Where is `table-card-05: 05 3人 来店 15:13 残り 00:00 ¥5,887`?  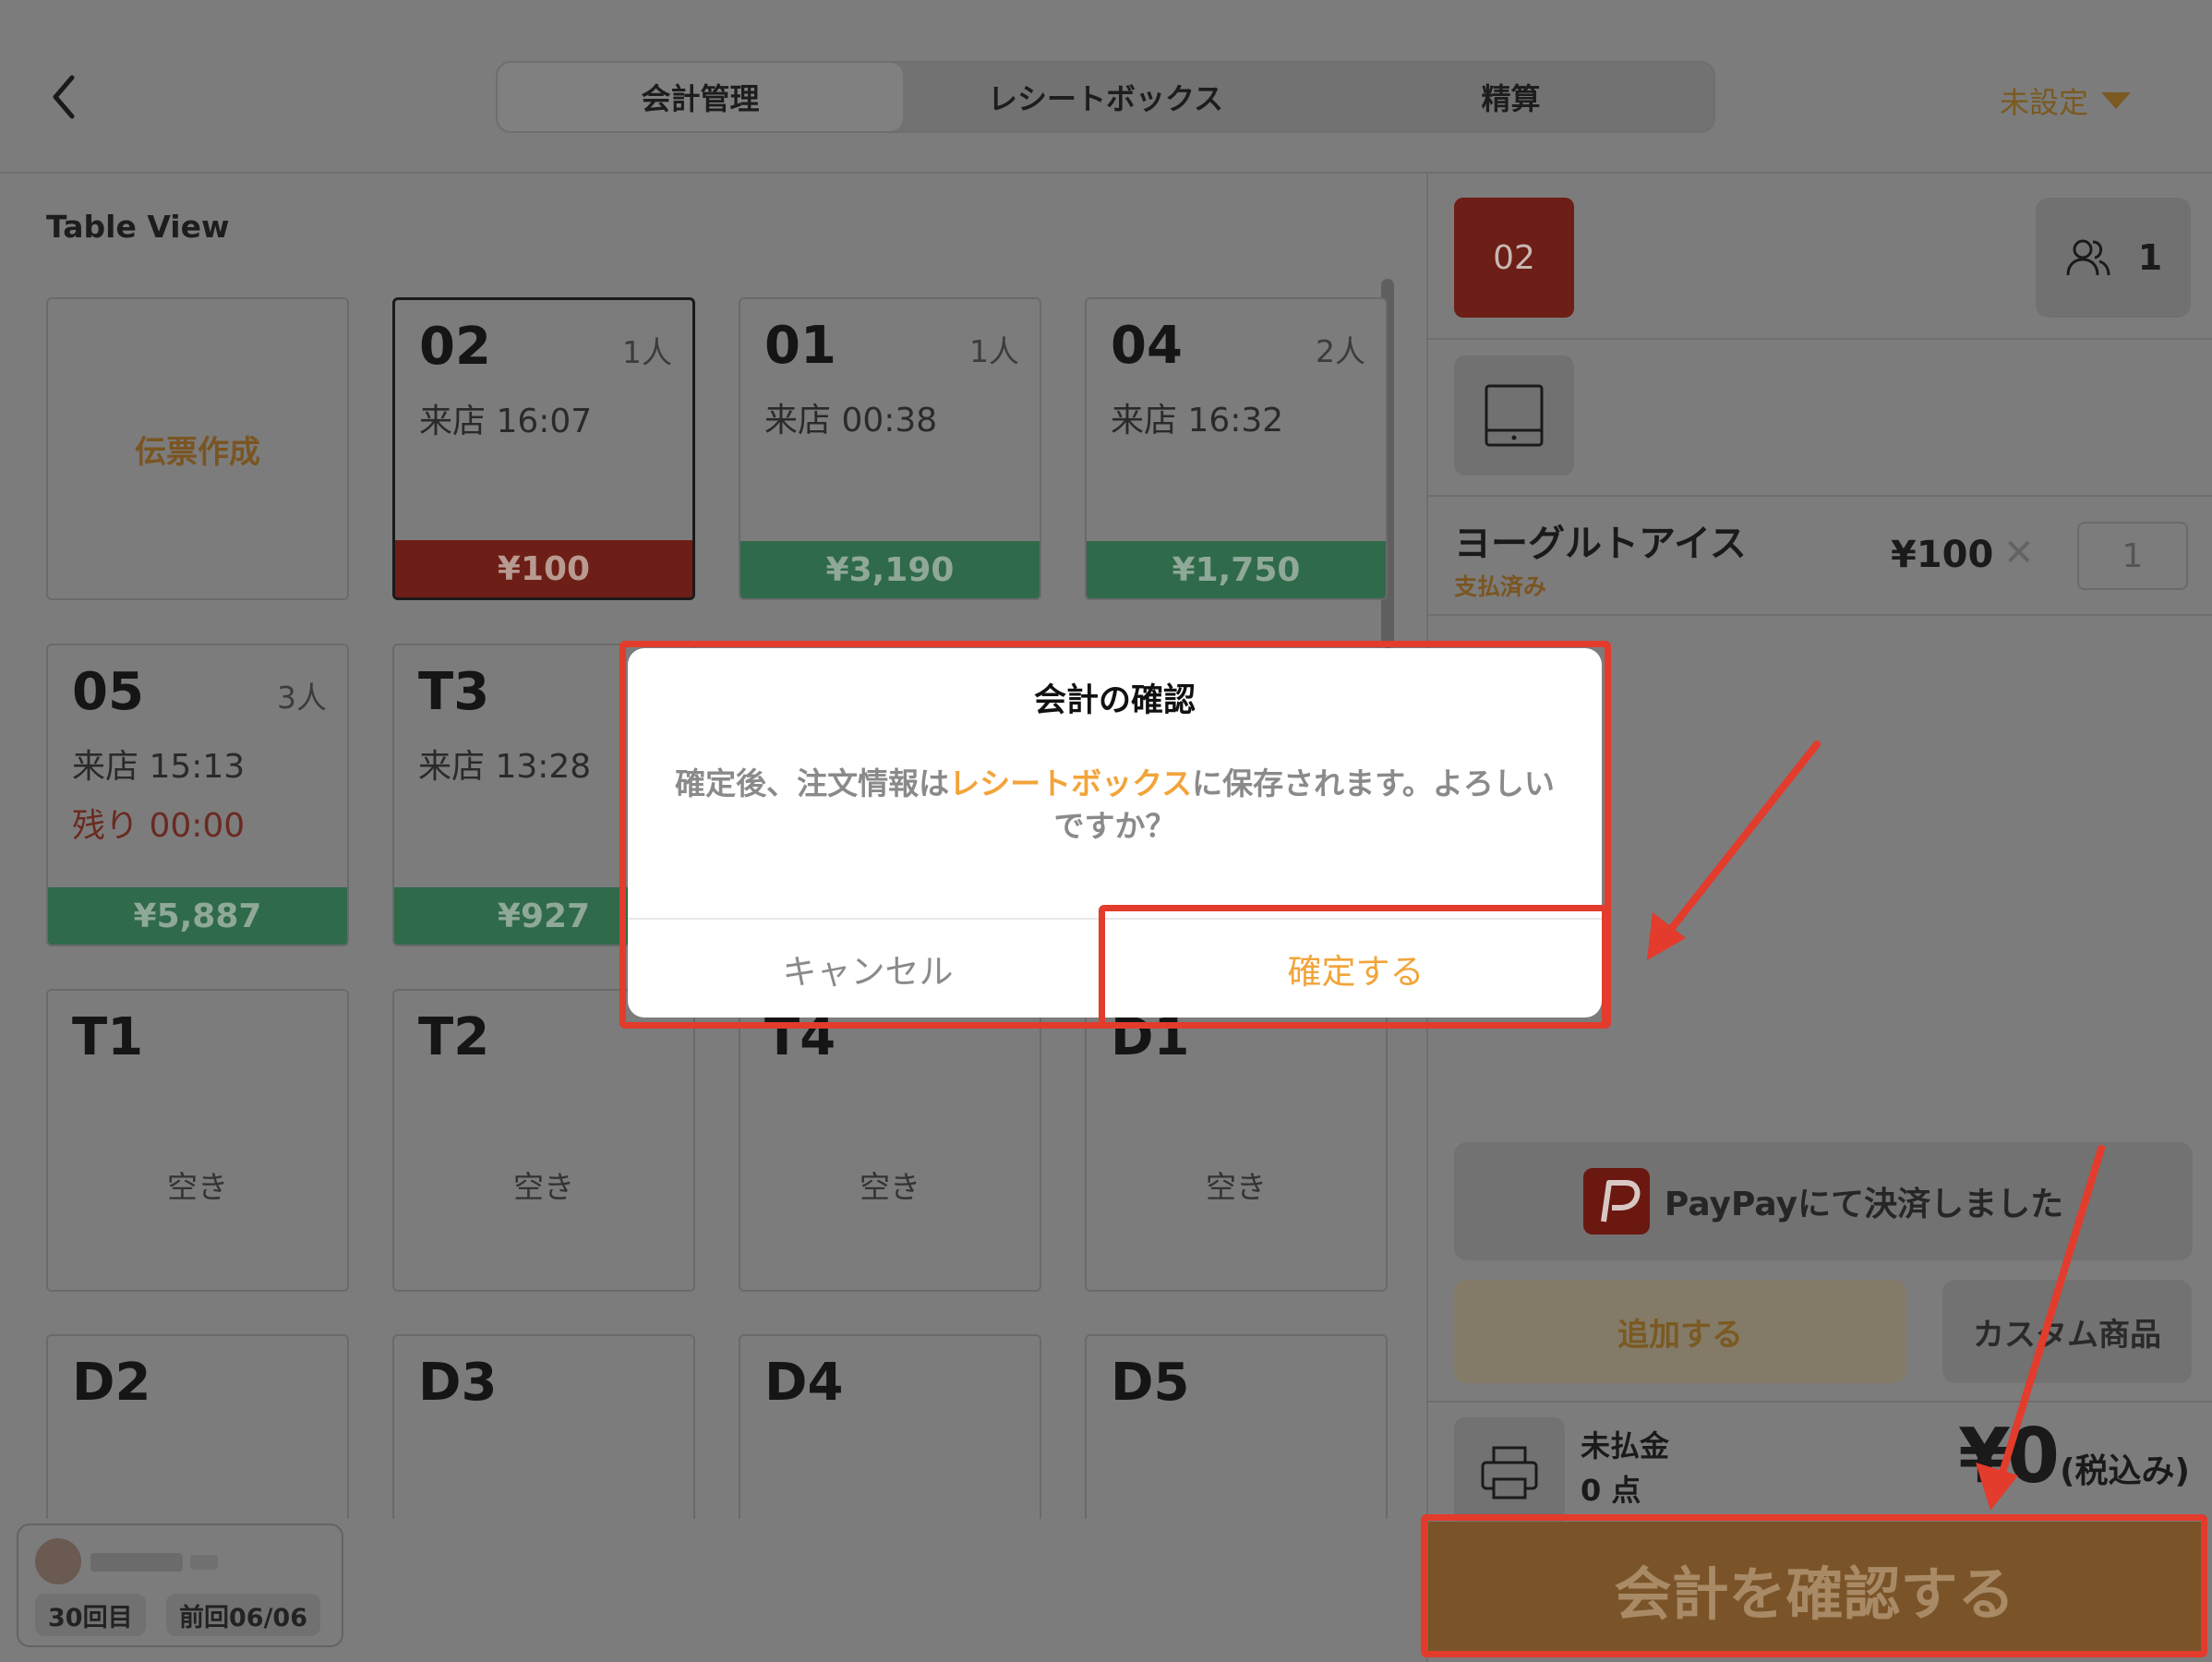 table-card-05: 05 3人 来店 15:13 残り 00:00 ¥5,887 is located at coordinates (197, 795).